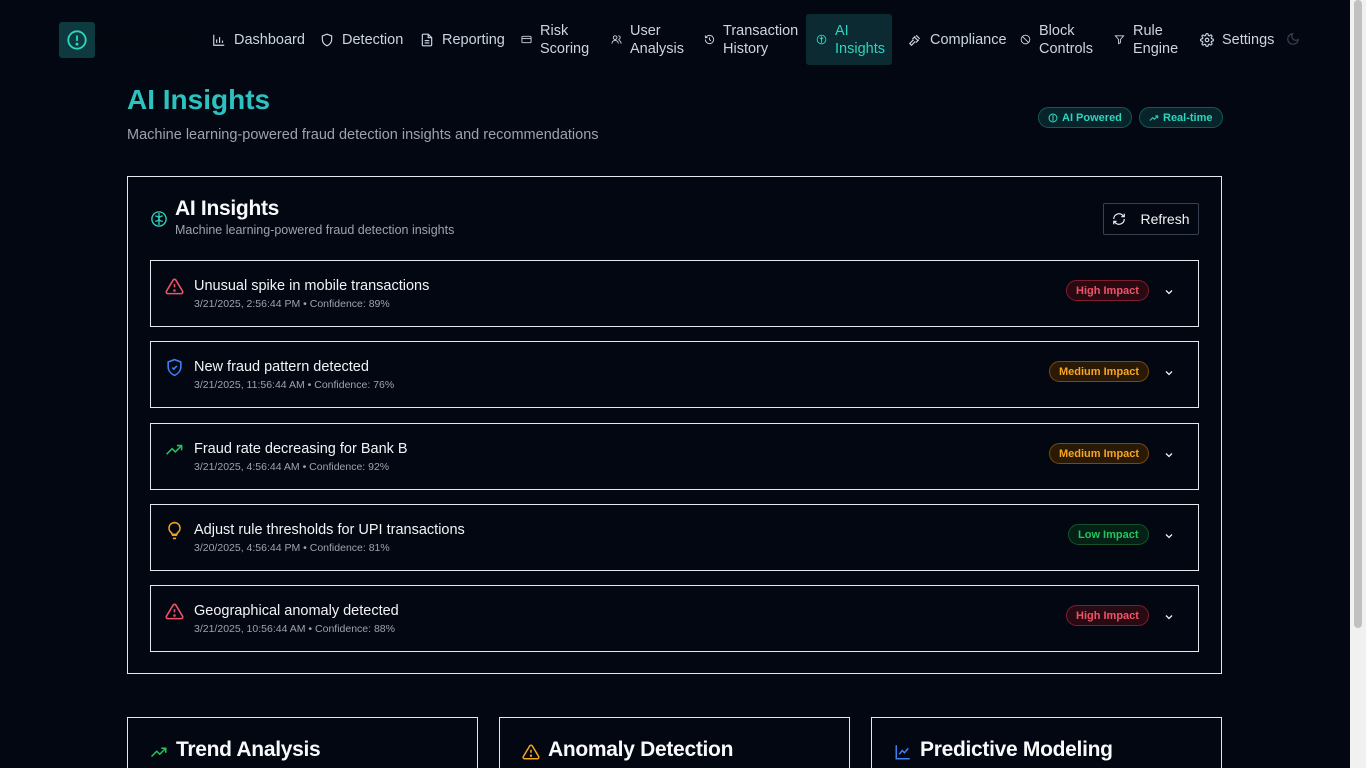  I want to click on predictive-modeling-card: Predictive Modeling, so click(1046, 742).